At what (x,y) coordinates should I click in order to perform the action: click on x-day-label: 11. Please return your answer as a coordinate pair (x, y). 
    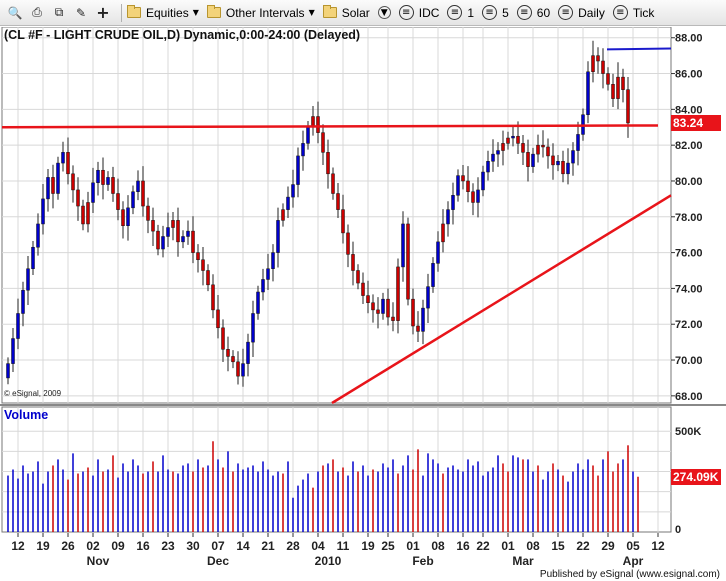
    Looking at the image, I should click on (343, 546).